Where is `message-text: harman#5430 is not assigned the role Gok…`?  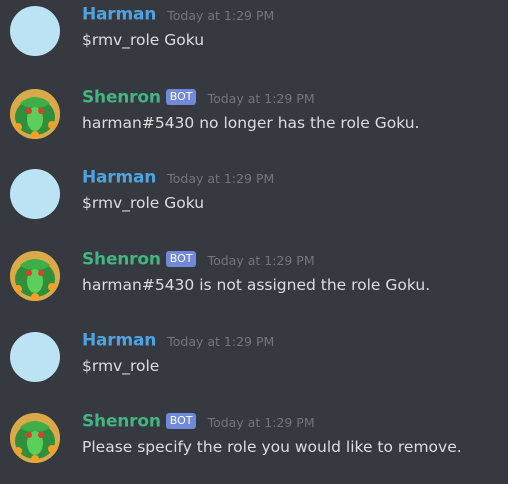 message-text: harman#5430 is not assigned the role Gok… is located at coordinates (256, 285).